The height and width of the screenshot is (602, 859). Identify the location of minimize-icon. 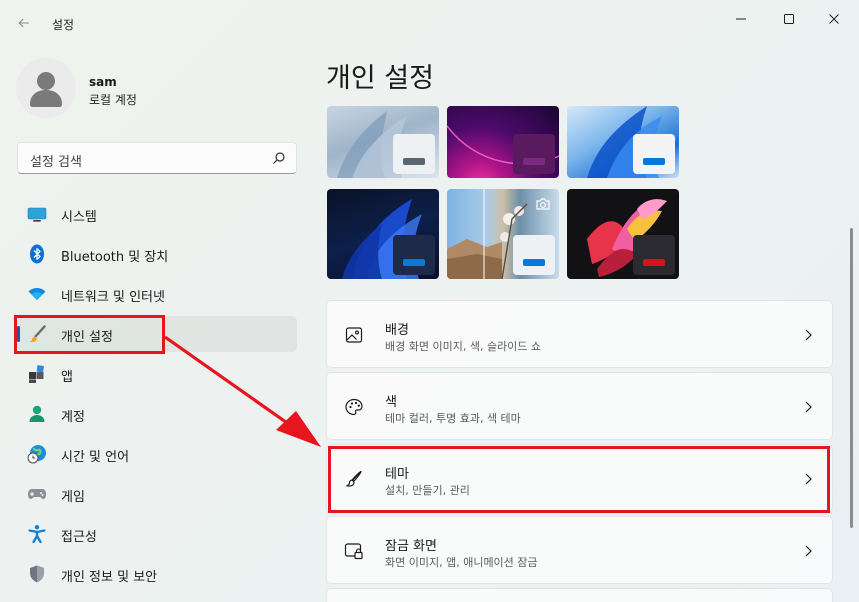
(741, 19).